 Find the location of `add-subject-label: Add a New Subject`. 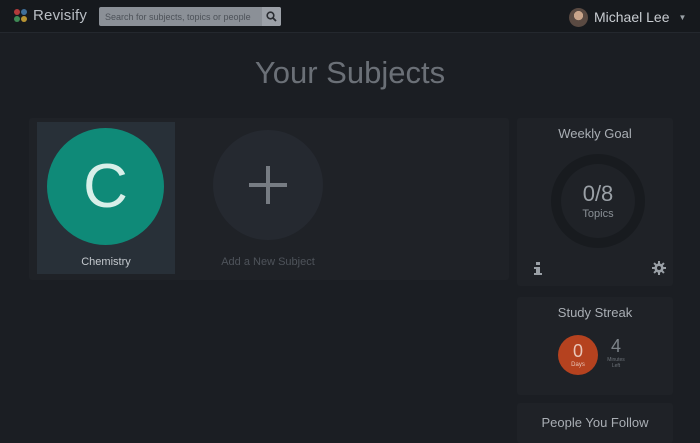

add-subject-label: Add a New Subject is located at coordinates (268, 262).